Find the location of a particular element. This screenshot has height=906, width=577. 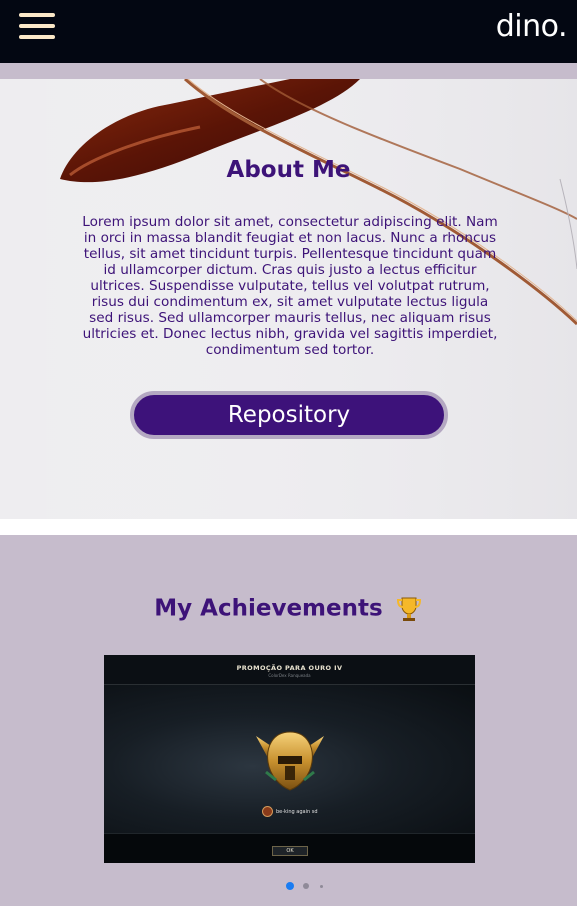

about-title: About Me is located at coordinates (288, 170).